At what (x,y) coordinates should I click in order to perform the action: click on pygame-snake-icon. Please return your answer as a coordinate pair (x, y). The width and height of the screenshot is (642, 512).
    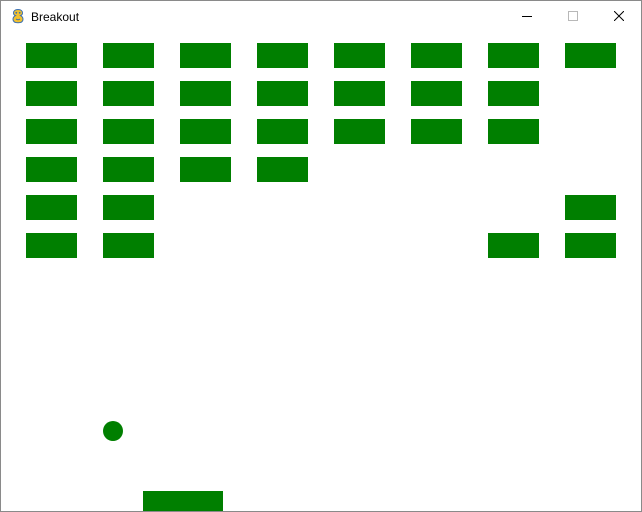
    Looking at the image, I should click on (18, 16).